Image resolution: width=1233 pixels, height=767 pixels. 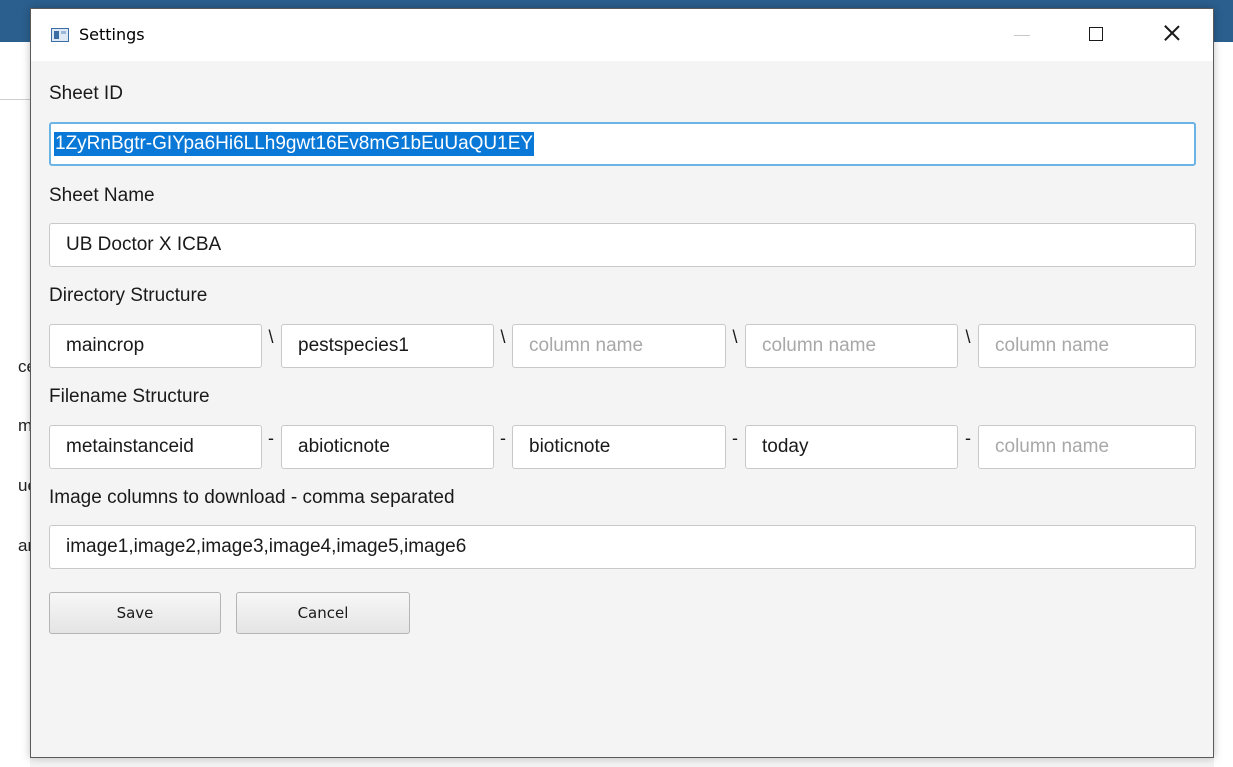 What do you see at coordinates (323, 613) in the screenshot?
I see `cancel-button: Cancel` at bounding box center [323, 613].